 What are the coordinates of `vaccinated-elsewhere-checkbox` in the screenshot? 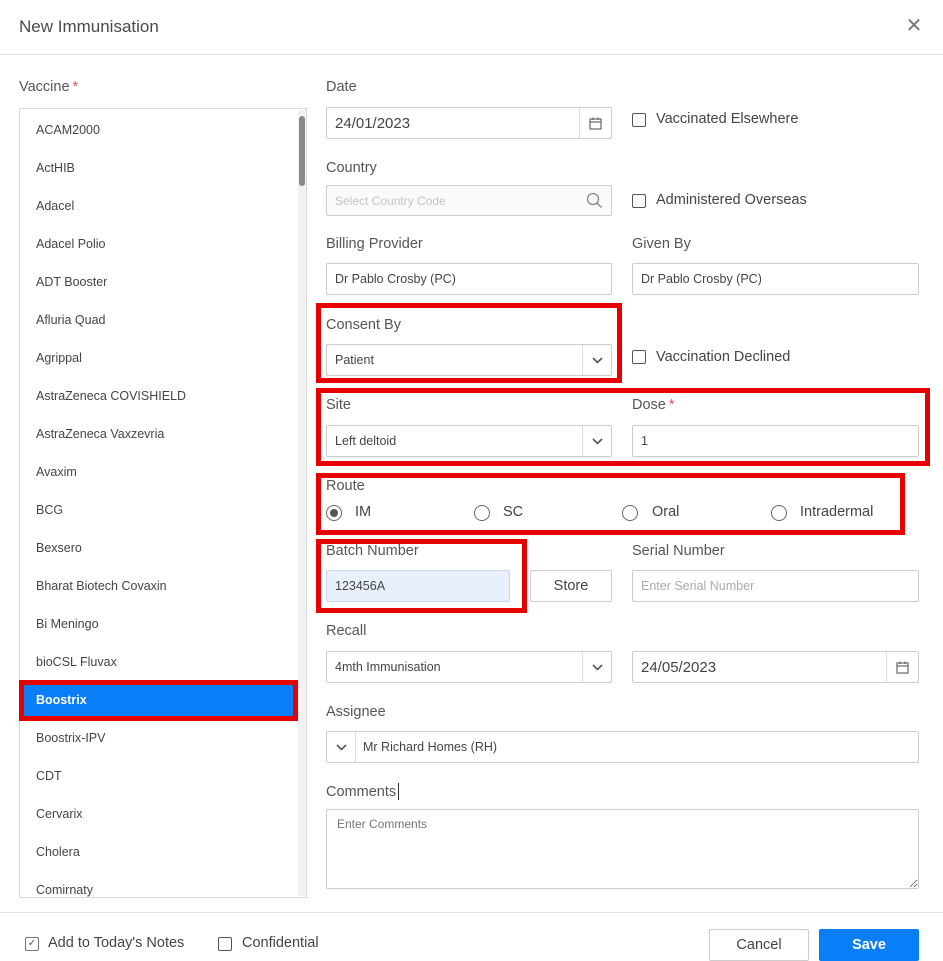 It's located at (639, 120).